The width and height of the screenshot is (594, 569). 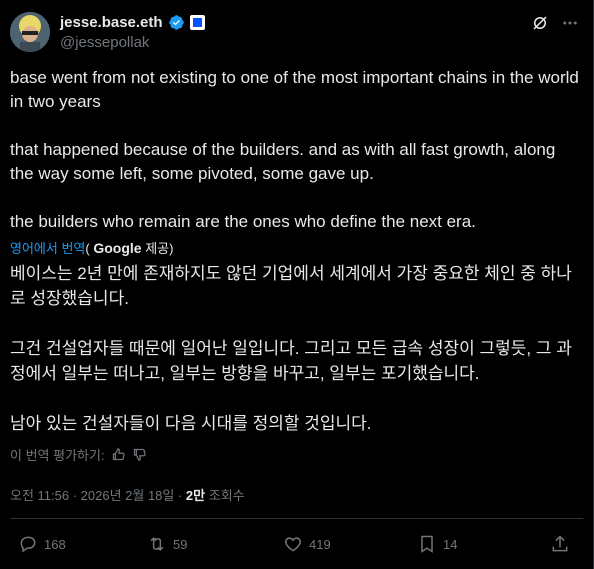 I want to click on repost-count: 59, so click(x=180, y=544).